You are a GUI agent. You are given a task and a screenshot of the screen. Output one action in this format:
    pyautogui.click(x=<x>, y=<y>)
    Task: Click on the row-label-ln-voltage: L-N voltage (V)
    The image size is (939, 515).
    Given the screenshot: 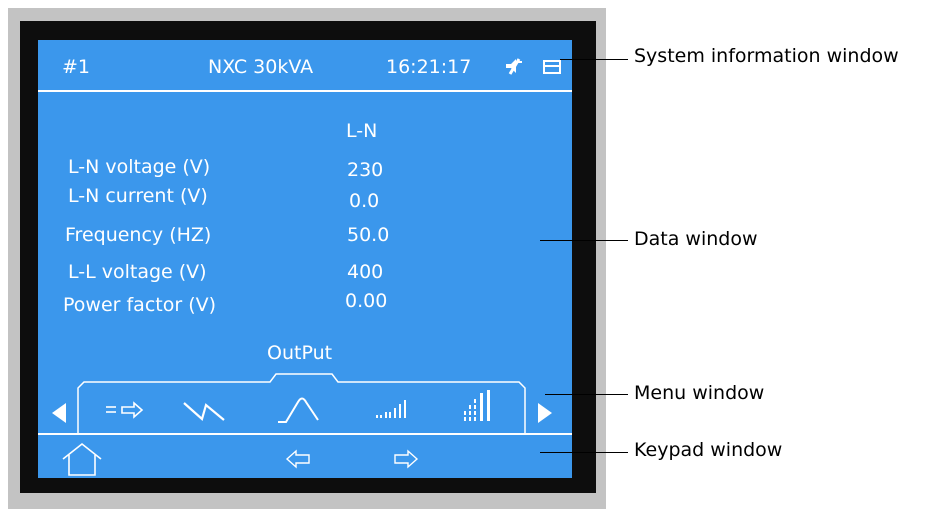 What is the action you would take?
    pyautogui.click(x=139, y=167)
    